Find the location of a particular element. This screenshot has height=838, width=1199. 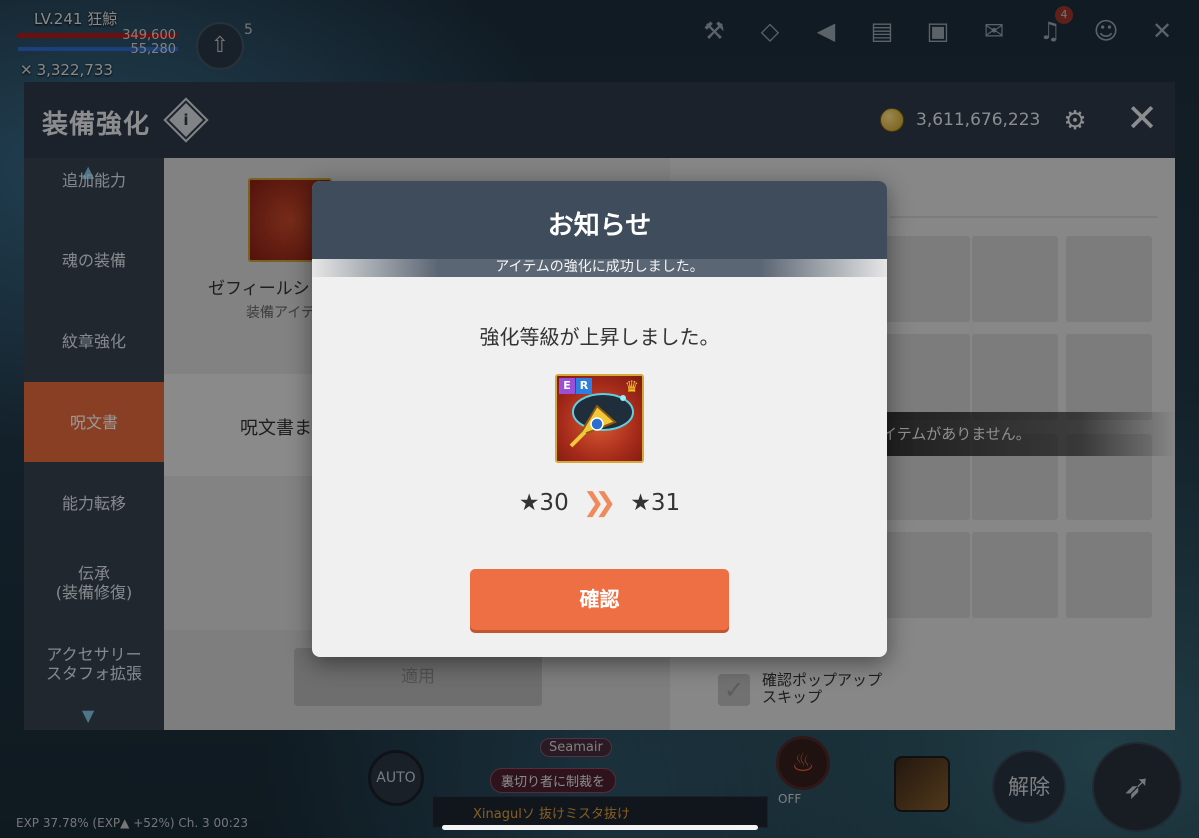

grade-change: ★30 ❯❯ ★31 is located at coordinates (599, 503).